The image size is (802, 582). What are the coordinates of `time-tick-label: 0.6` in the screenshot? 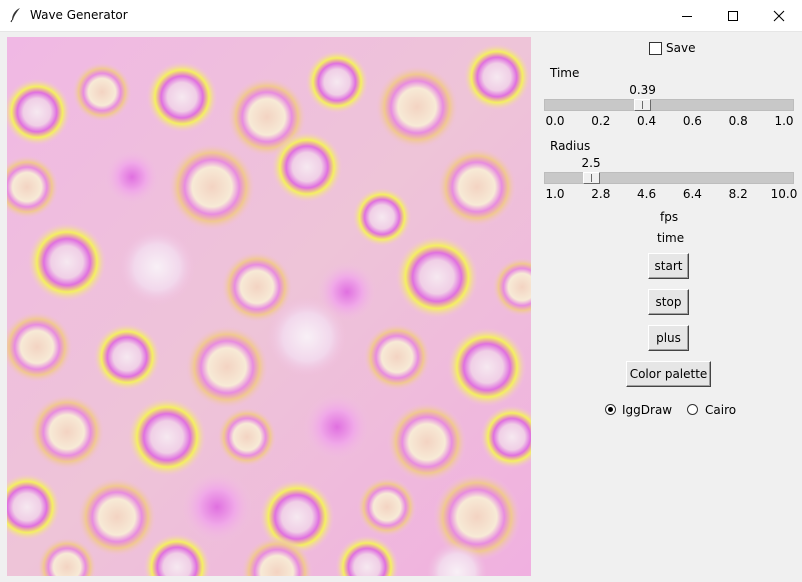 It's located at (692, 121).